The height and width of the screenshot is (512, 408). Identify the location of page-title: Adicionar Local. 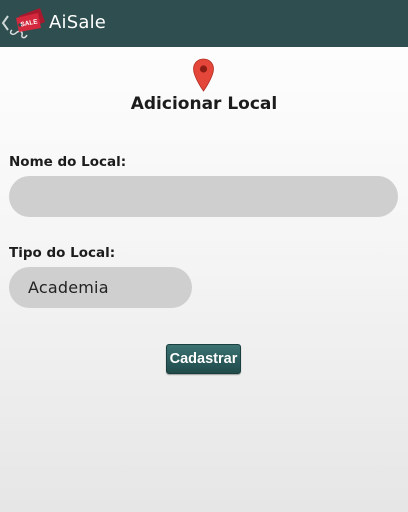
(204, 104).